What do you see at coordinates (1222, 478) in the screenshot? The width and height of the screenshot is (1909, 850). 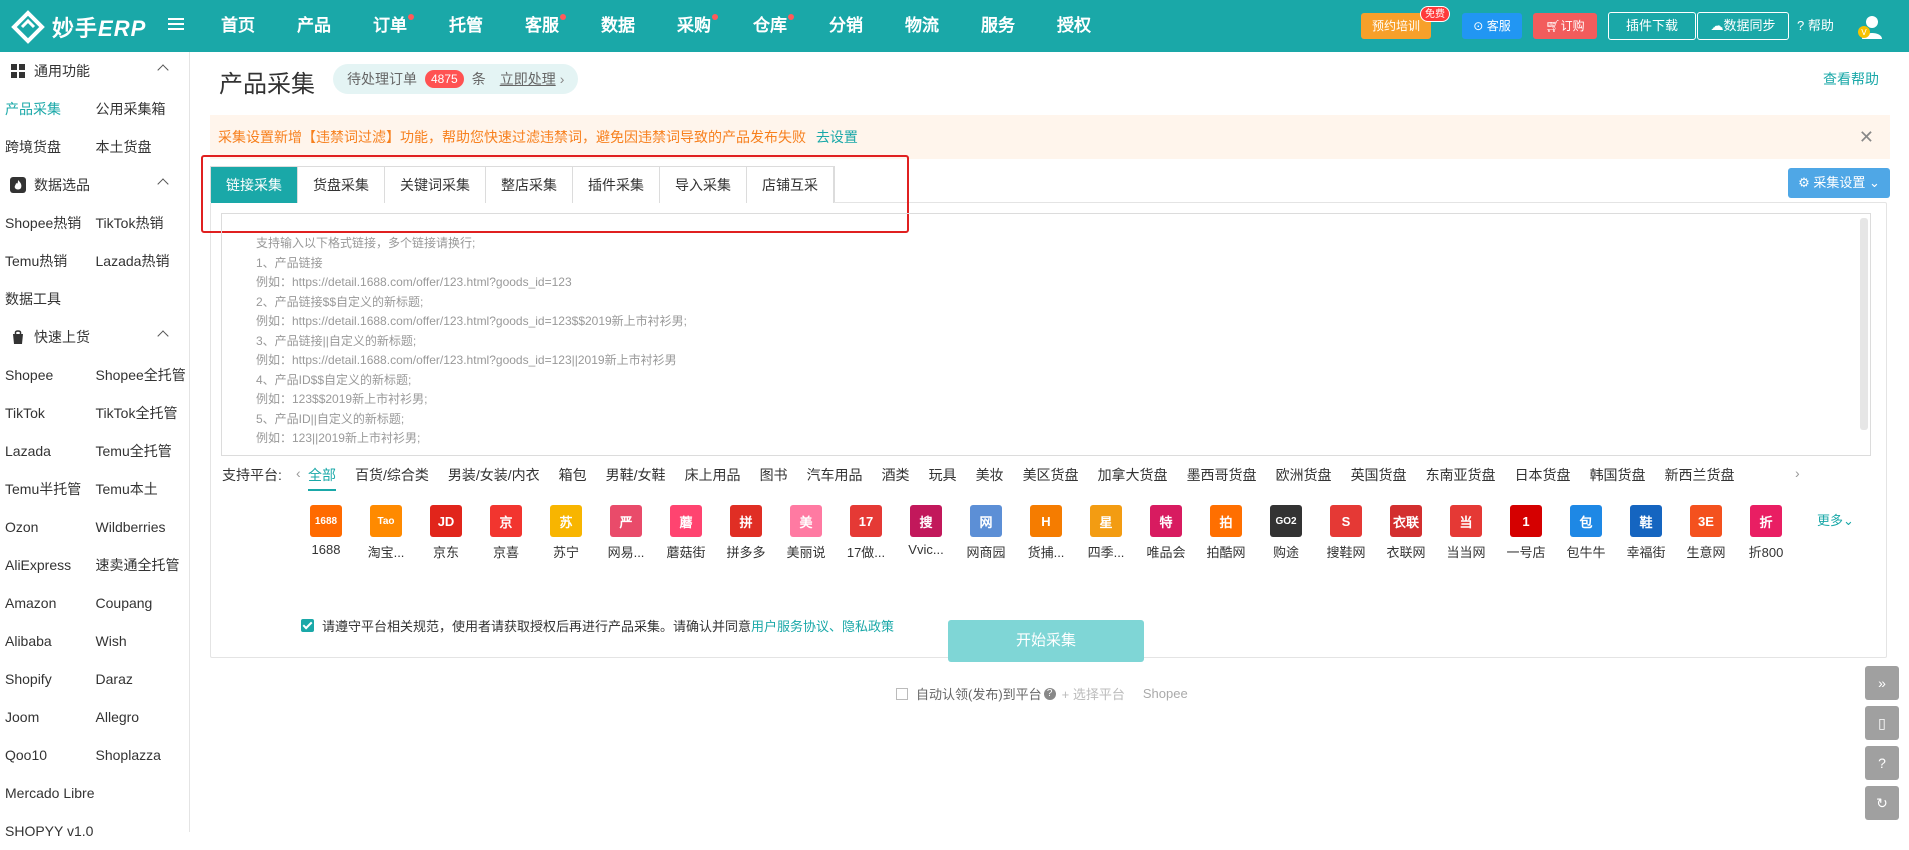 I see `platform-filter: 墨西哥货盘` at bounding box center [1222, 478].